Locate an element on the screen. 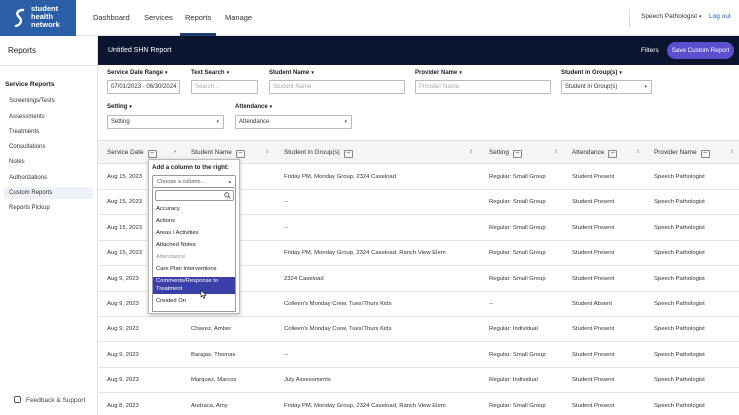  column-option: Actions is located at coordinates (194, 221).